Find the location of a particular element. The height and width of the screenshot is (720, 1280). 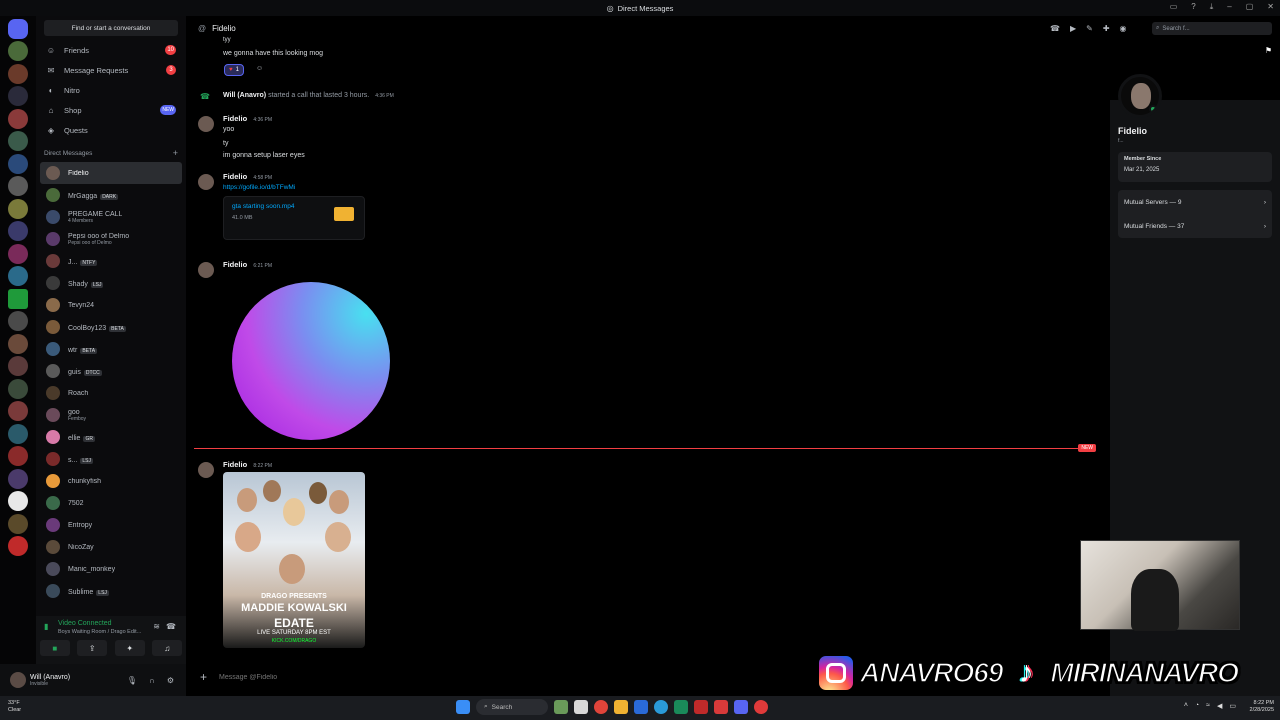

minimize-button: – is located at coordinates (1229, 7).